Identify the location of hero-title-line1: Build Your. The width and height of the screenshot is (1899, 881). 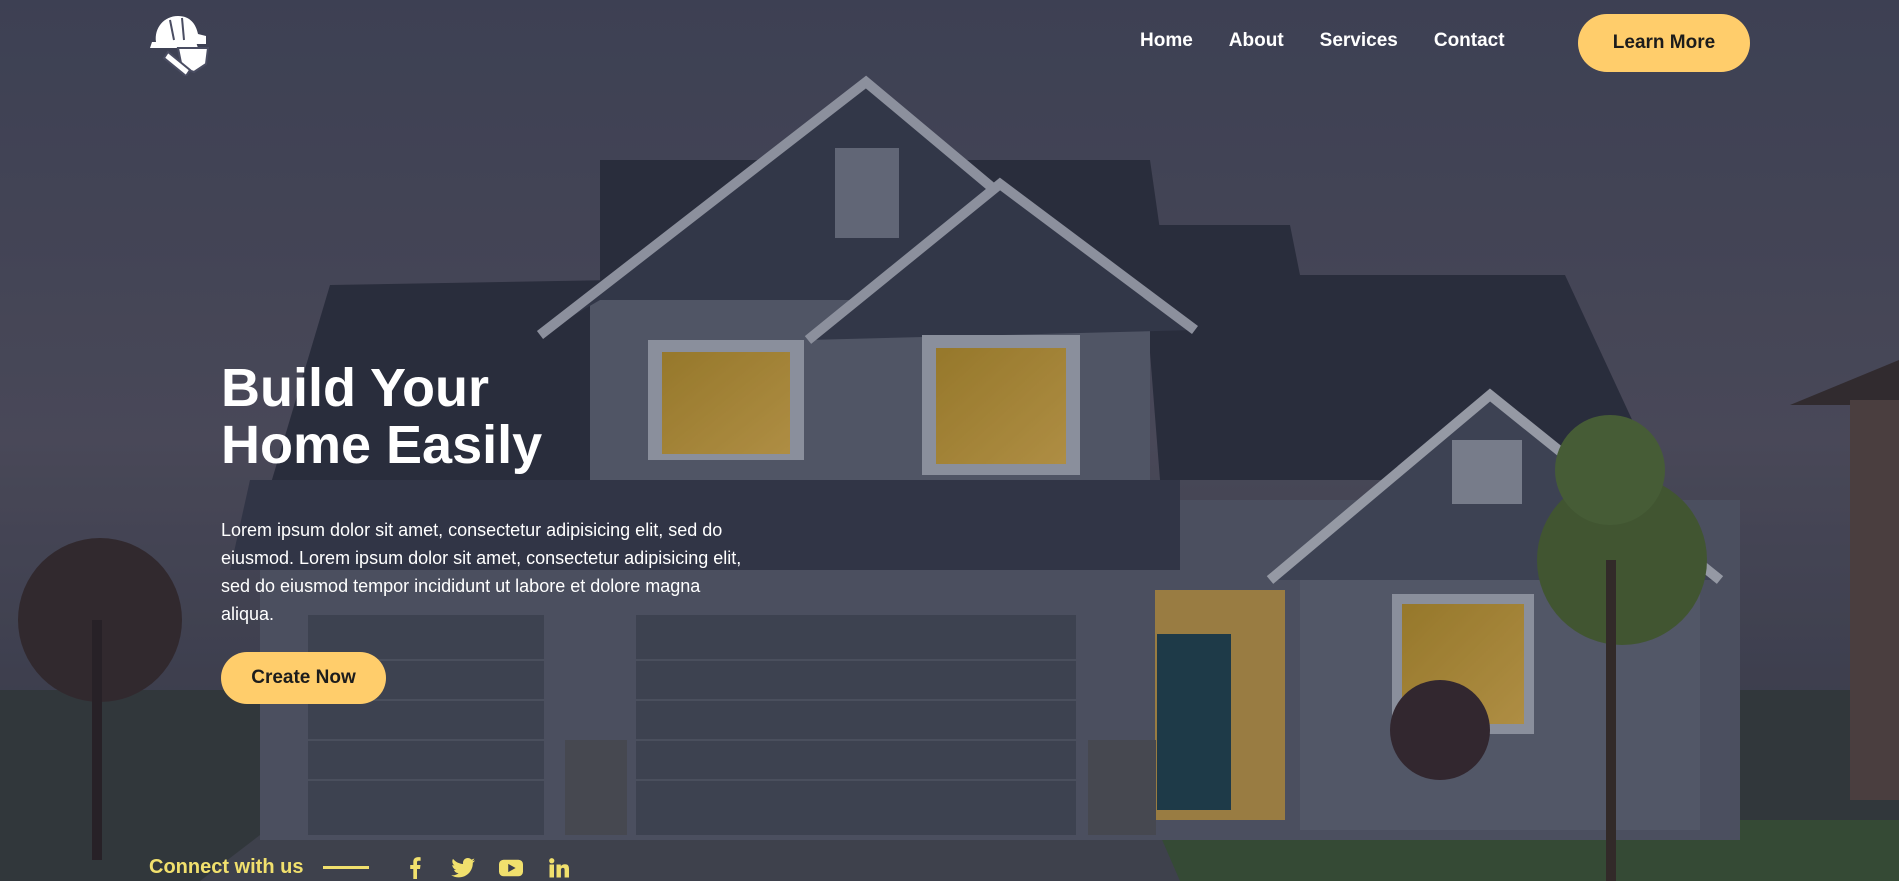
(355, 388).